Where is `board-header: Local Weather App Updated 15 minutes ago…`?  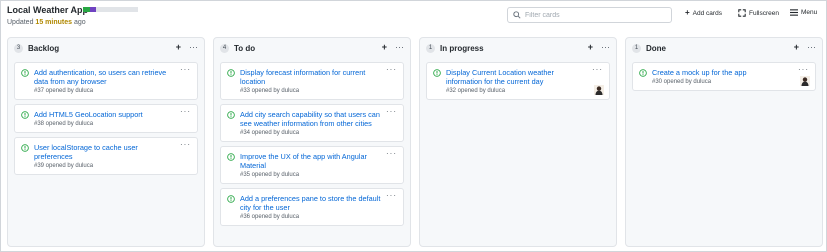
board-header: Local Weather App Updated 15 minutes ago… is located at coordinates (413, 18).